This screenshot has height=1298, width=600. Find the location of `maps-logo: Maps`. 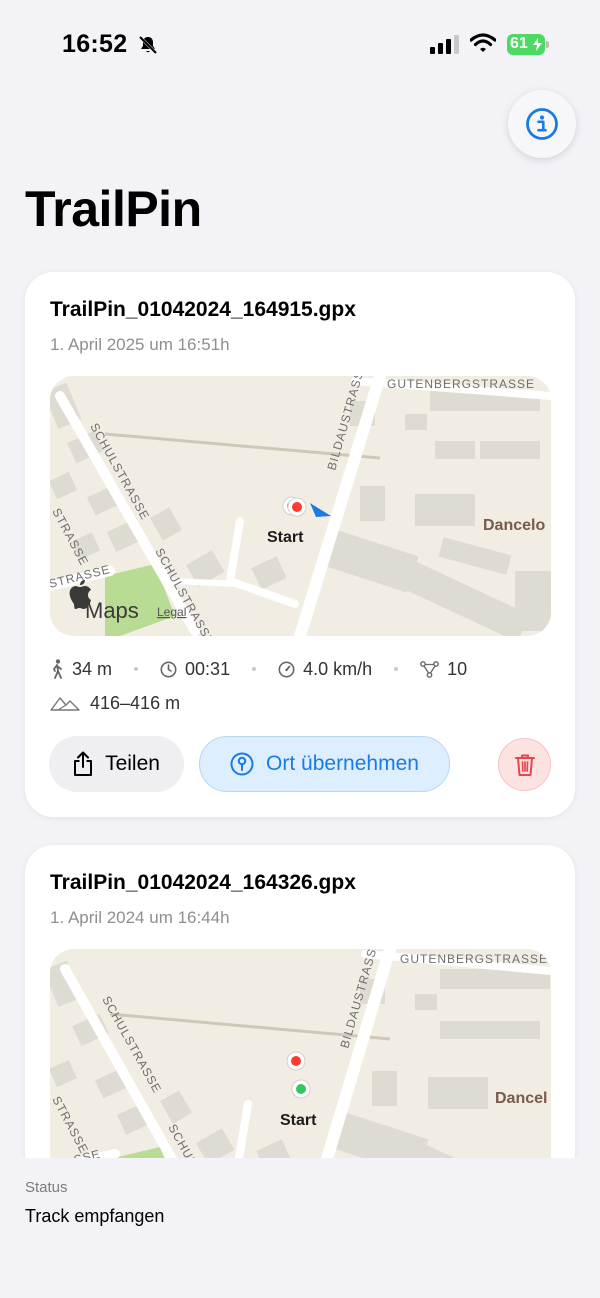

maps-logo: Maps is located at coordinates (112, 610).